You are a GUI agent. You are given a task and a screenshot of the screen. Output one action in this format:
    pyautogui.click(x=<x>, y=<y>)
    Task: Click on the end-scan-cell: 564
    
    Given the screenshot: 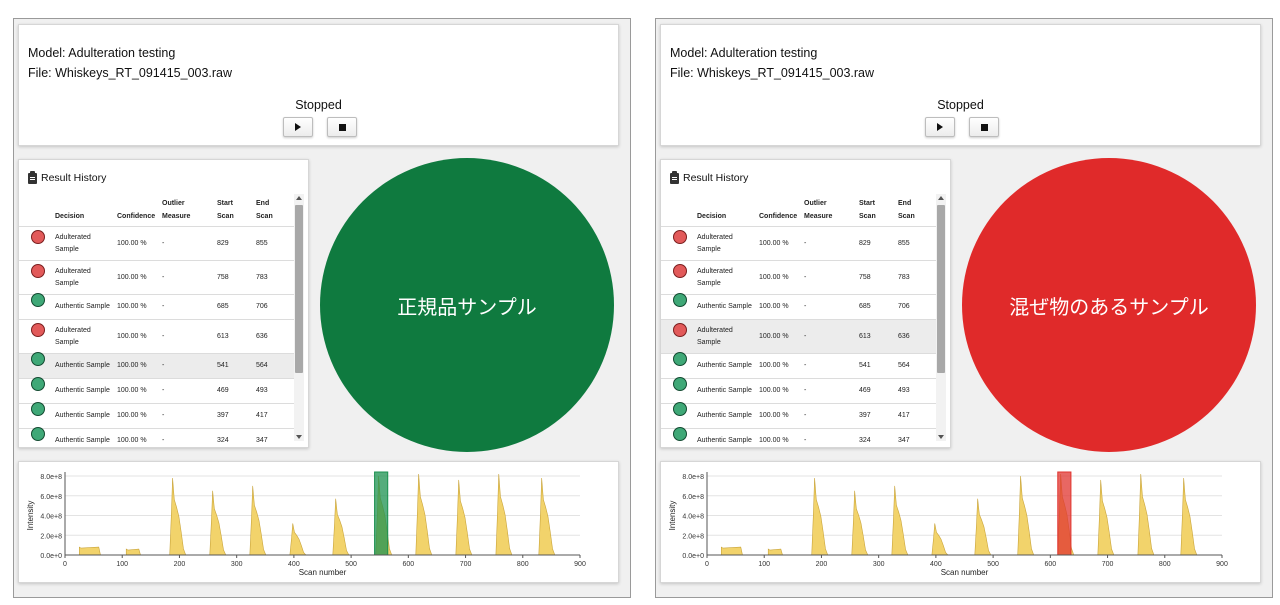 What is the action you would take?
    pyautogui.click(x=904, y=365)
    